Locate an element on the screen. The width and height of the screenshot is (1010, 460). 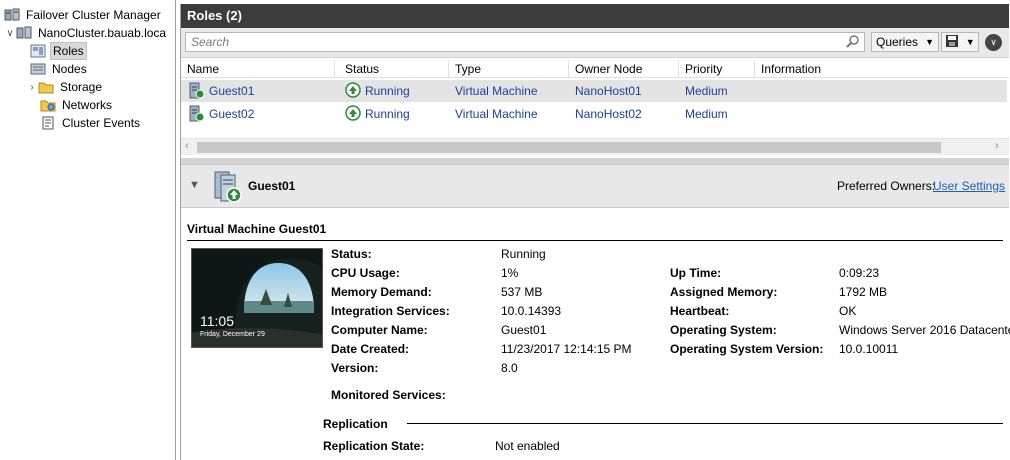
cluster-manager-icon is located at coordinates (12, 15).